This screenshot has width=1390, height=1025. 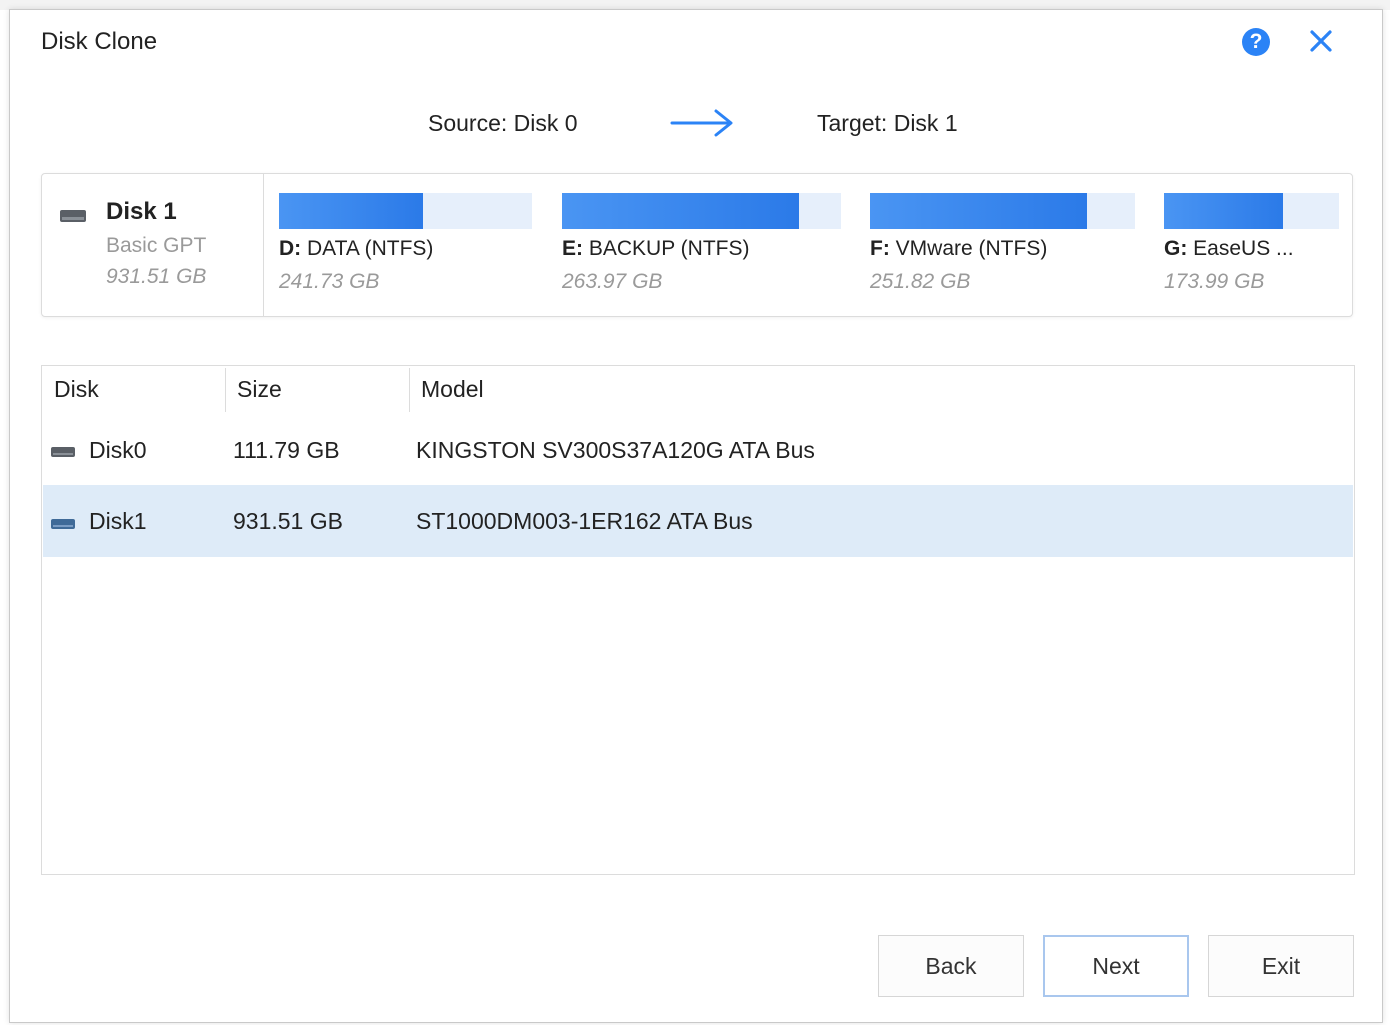 I want to click on partition-label: F: VMware (NTFS), so click(x=958, y=249).